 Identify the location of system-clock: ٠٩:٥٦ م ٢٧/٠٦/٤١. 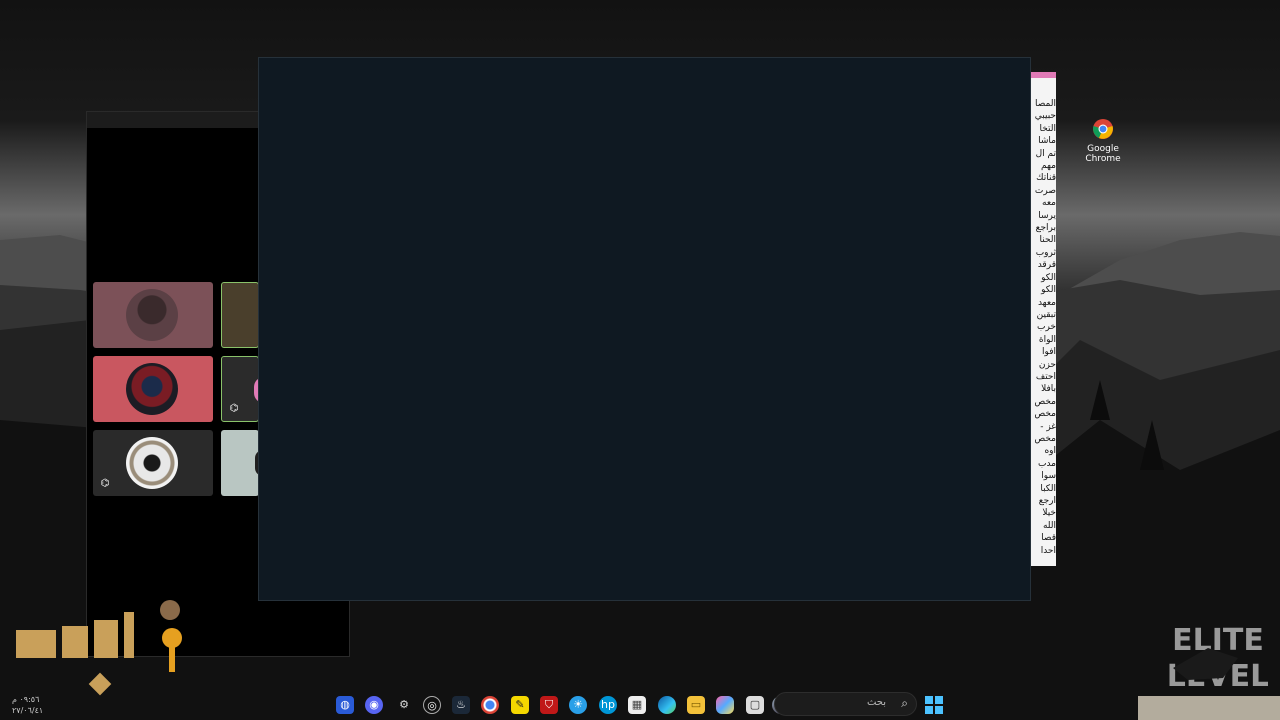
(27, 705).